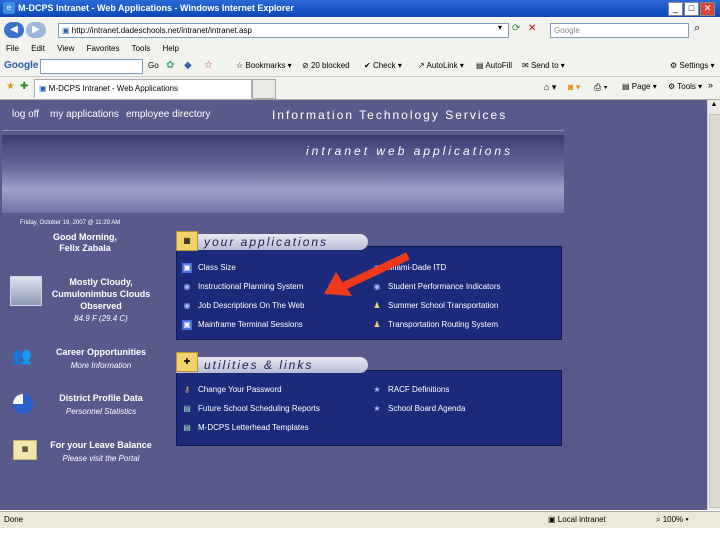 This screenshot has height=540, width=720. Describe the element at coordinates (187, 389) in the screenshot. I see `key-icon: ⚷` at that location.